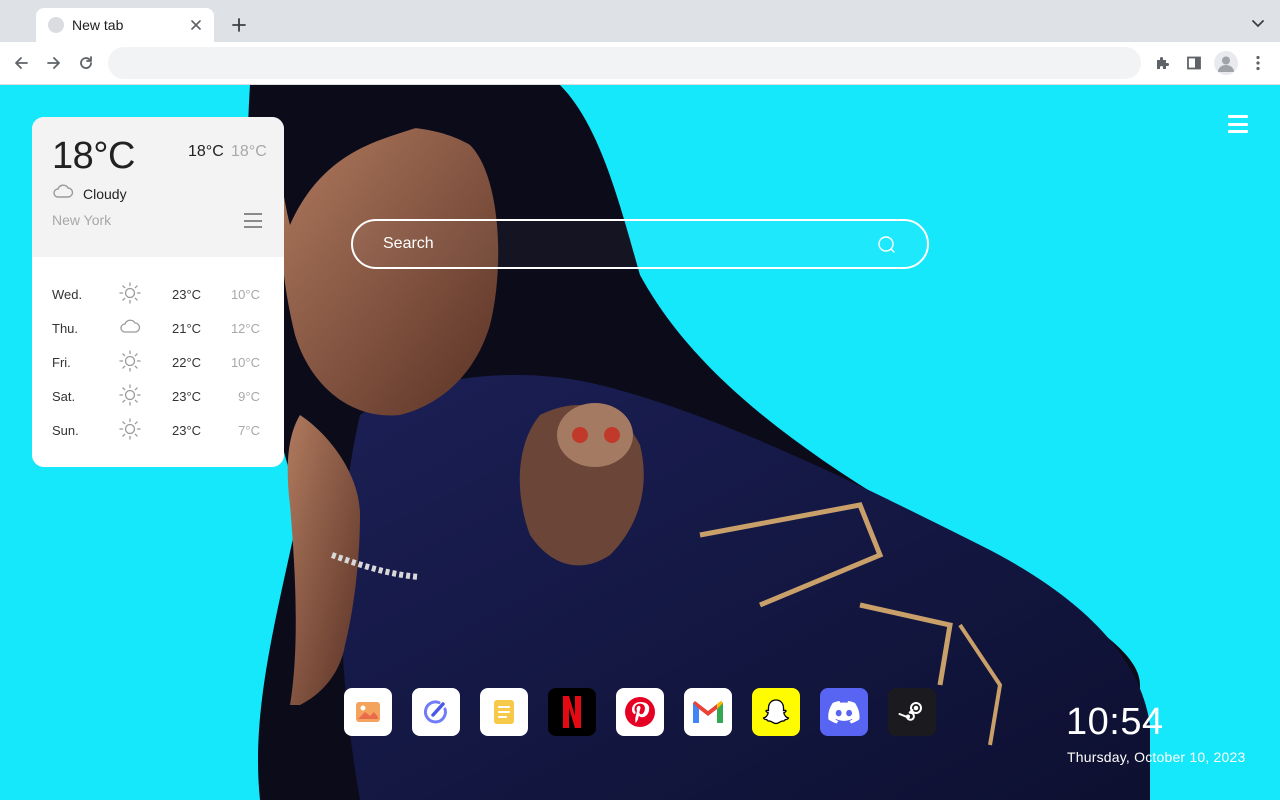  Describe the element at coordinates (1156, 757) in the screenshot. I see `clock-date: Thursday, October 10, 2023` at that location.